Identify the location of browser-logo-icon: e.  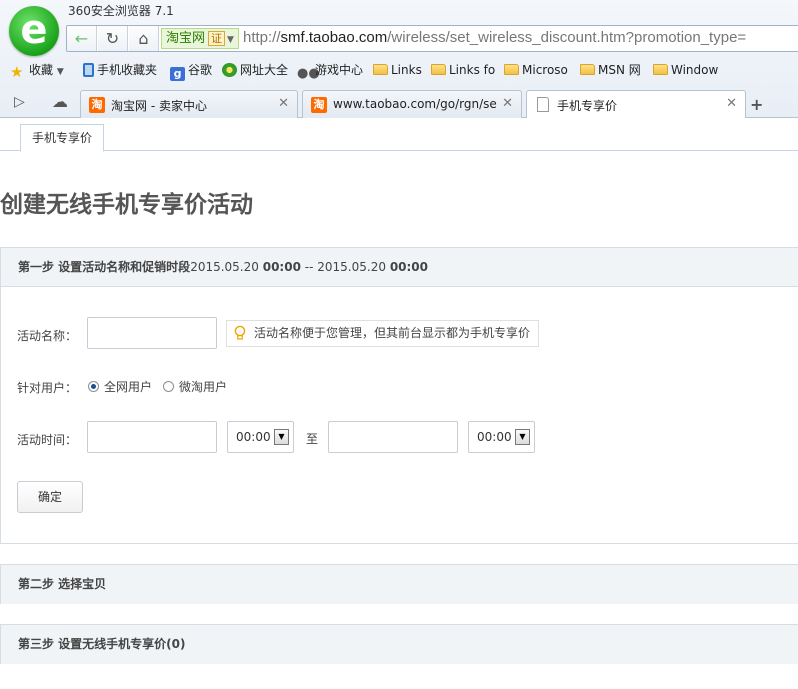
(34, 31).